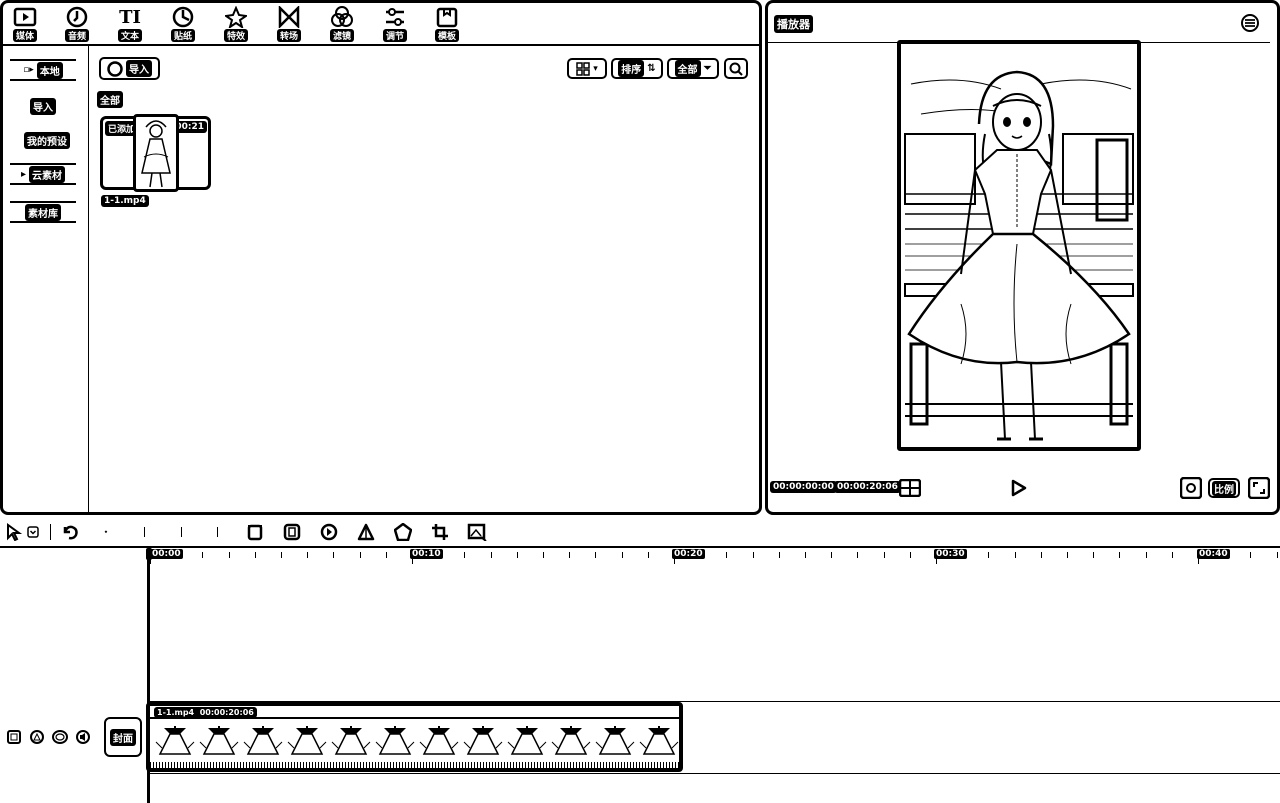  Describe the element at coordinates (395, 24) in the screenshot. I see `tool-adjust: 调节` at that location.